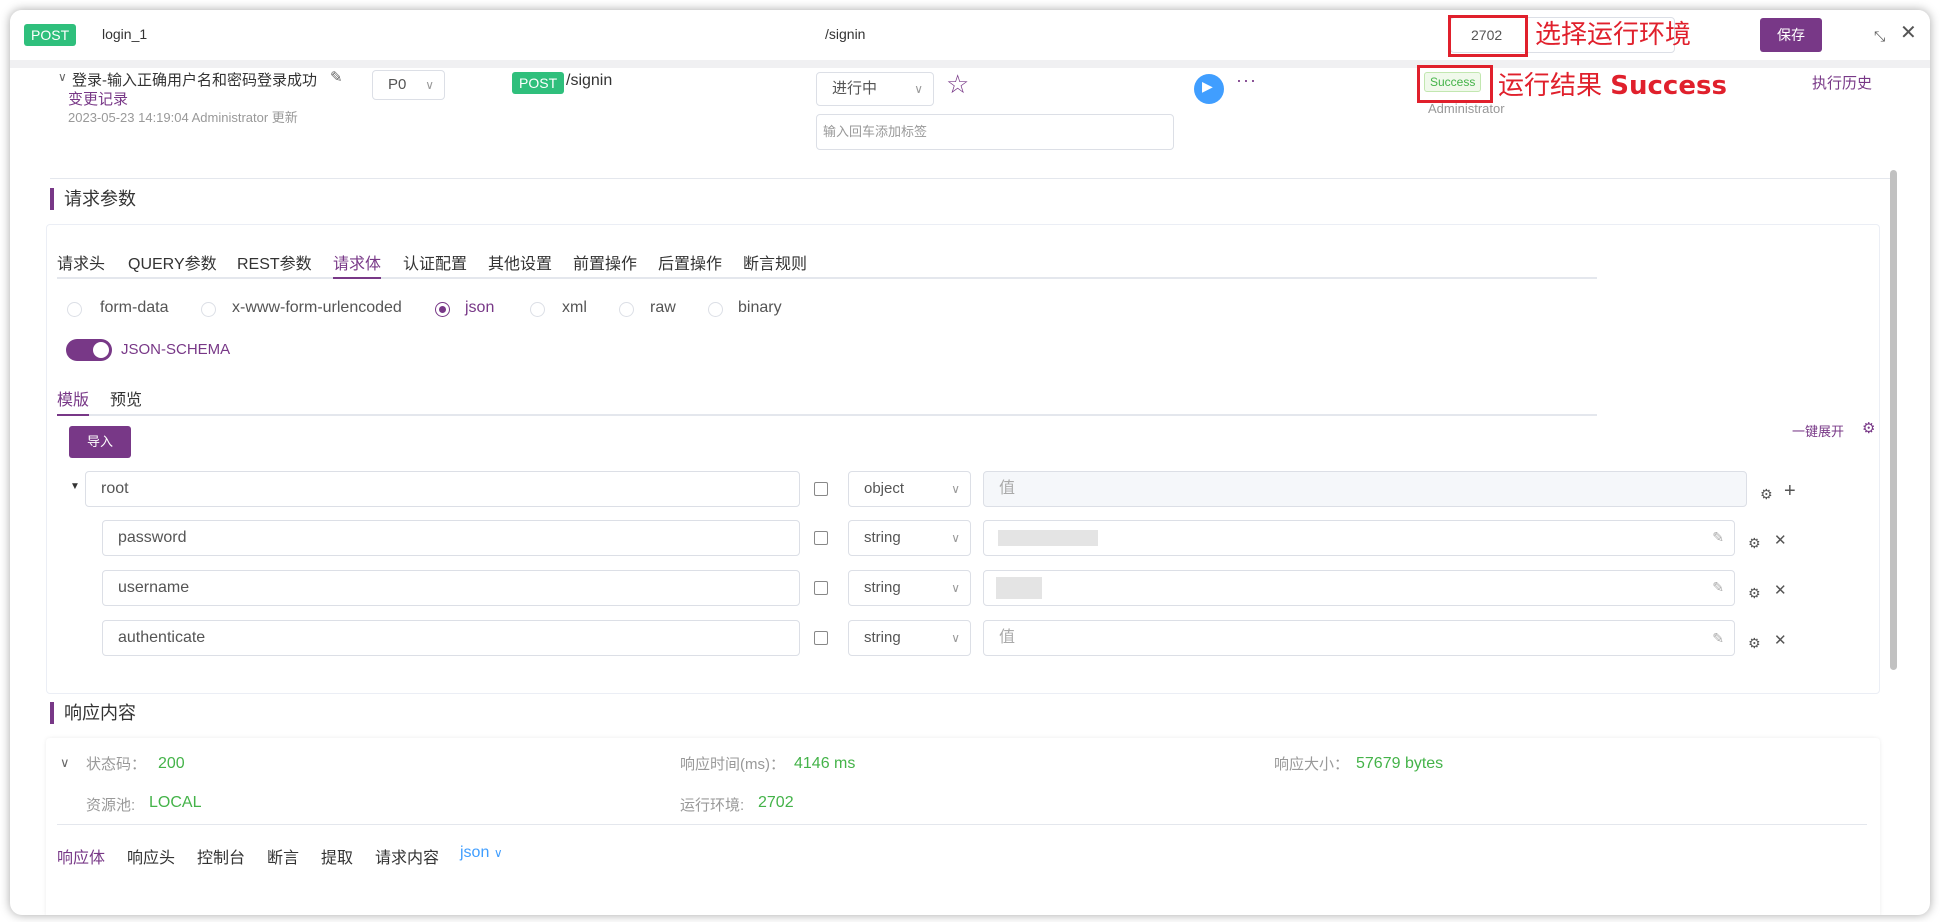 This screenshot has width=1940, height=922. What do you see at coordinates (1668, 86) in the screenshot?
I see `result-annotation-value: Success` at bounding box center [1668, 86].